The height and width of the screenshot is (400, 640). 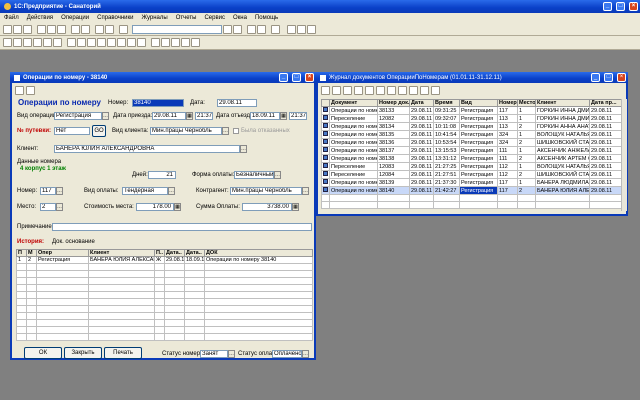 What do you see at coordinates (75, 18) in the screenshot?
I see `menu-item-2: Операции` at bounding box center [75, 18].